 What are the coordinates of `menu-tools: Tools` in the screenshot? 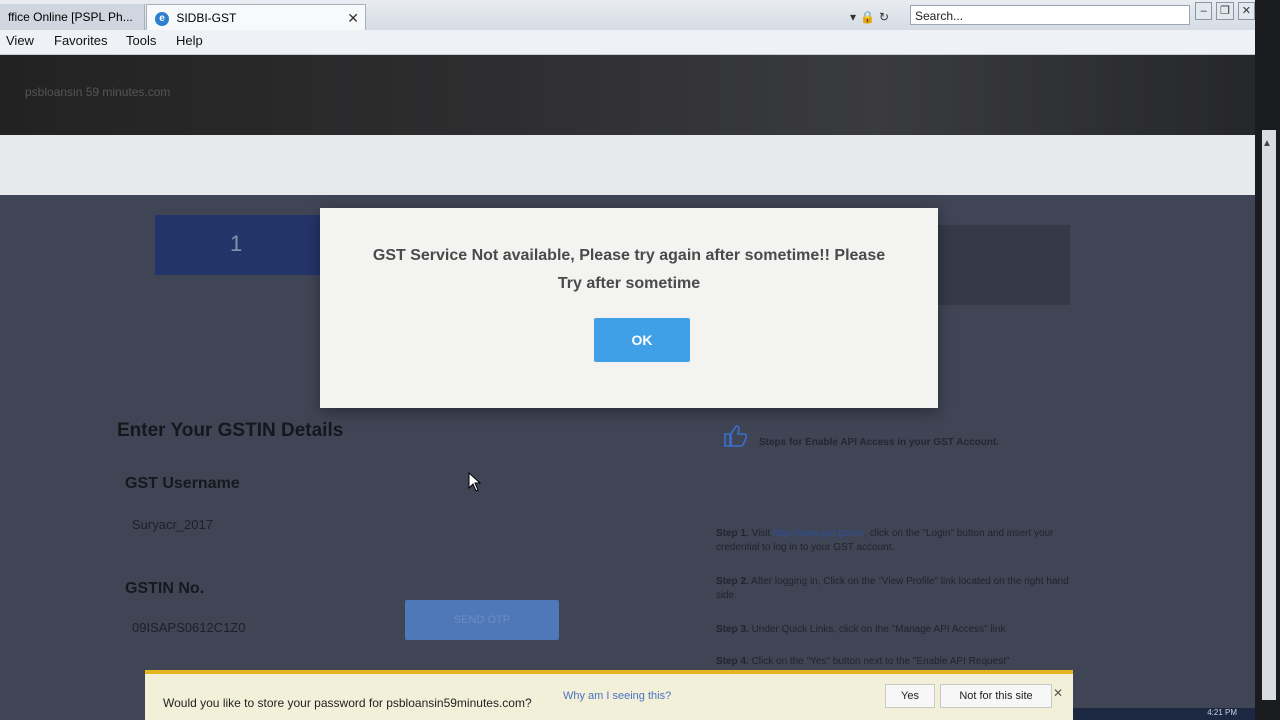 It's located at (141, 40).